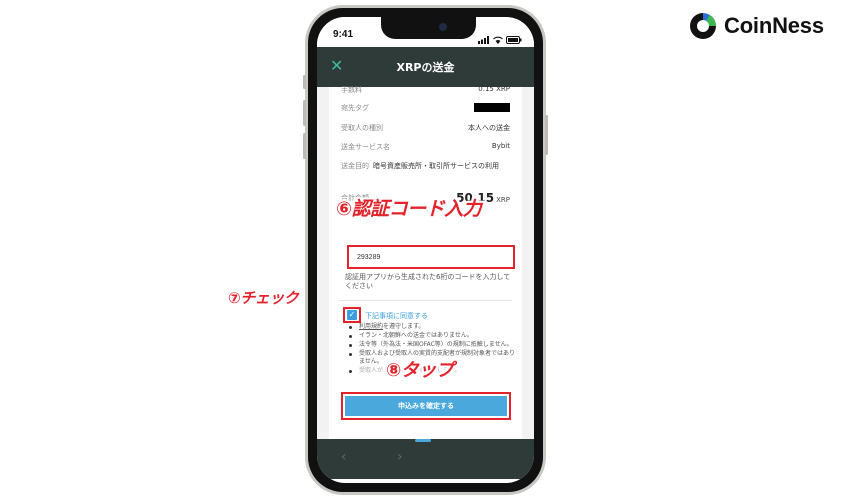 The image size is (850, 500). What do you see at coordinates (425, 300) in the screenshot?
I see `divider` at bounding box center [425, 300].